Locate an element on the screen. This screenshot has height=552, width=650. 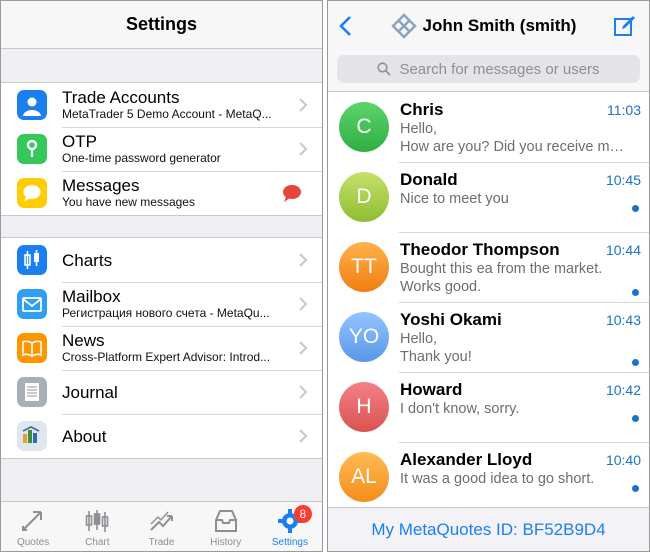
chat-preview-line: Works good. is located at coordinates (441, 287).